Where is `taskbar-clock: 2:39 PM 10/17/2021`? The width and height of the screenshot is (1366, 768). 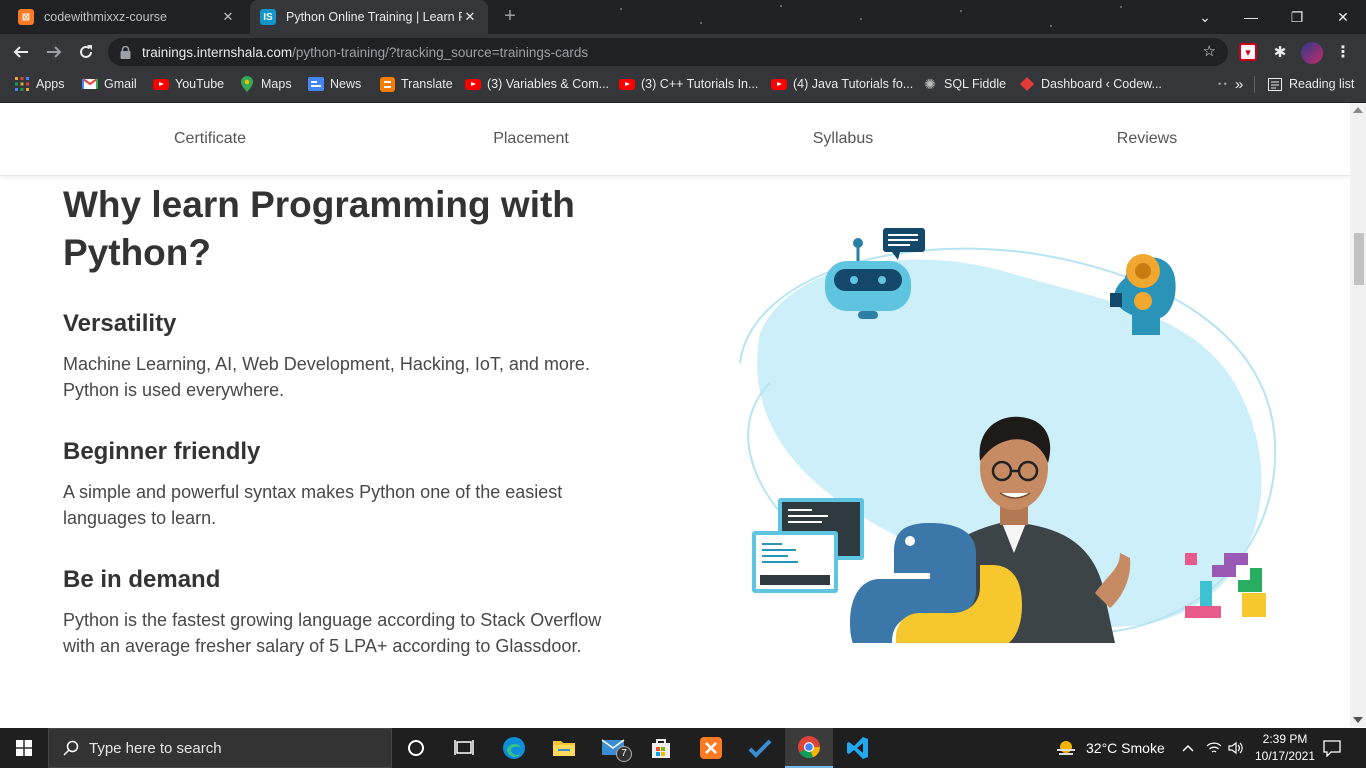 taskbar-clock: 2:39 PM 10/17/2021 is located at coordinates (1285, 748).